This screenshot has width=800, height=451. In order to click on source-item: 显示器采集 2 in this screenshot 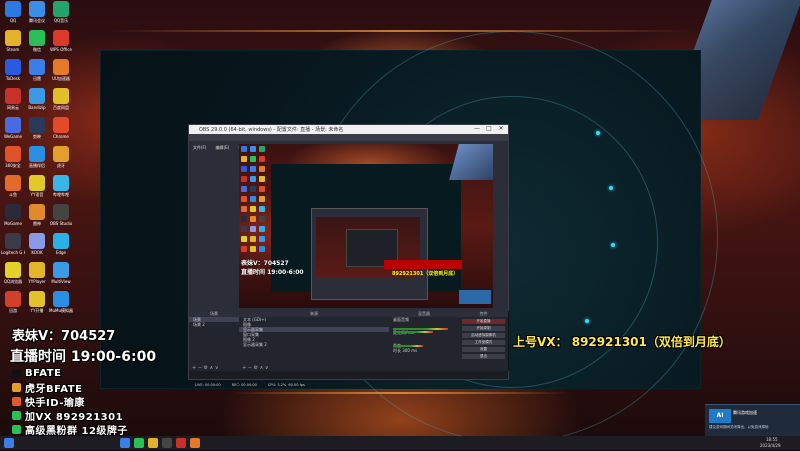, I will do `click(314, 344)`.